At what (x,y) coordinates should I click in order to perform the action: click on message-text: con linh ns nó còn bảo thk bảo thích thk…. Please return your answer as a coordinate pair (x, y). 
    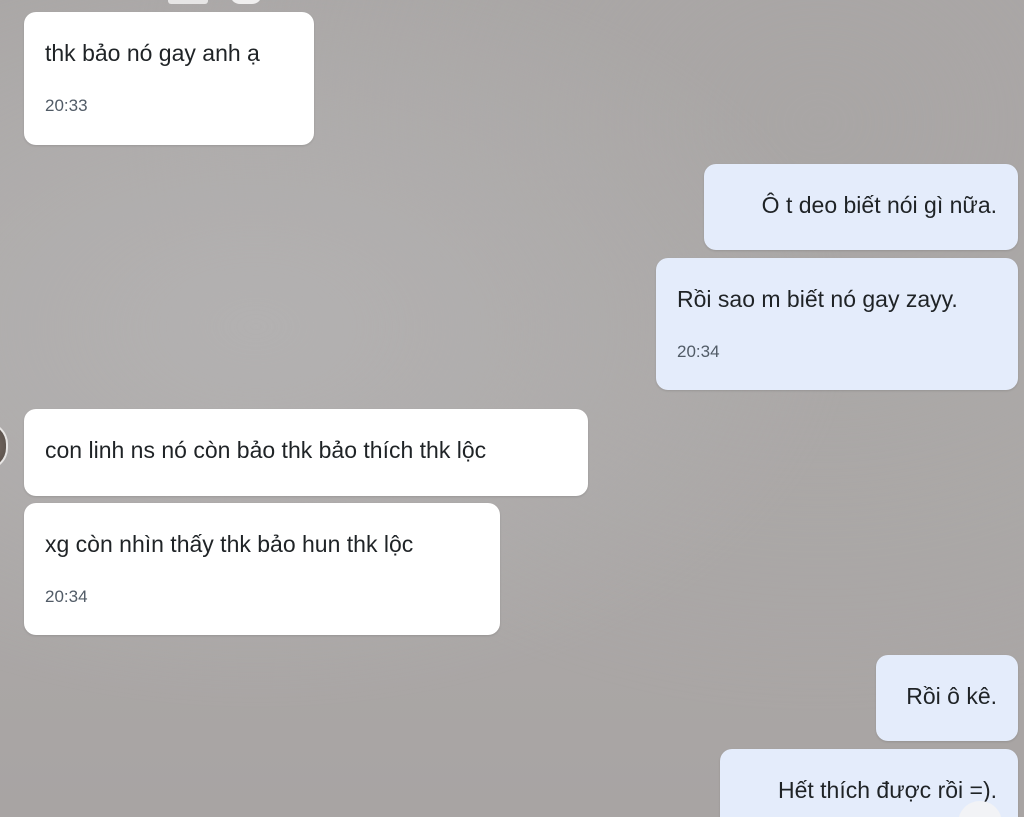
    Looking at the image, I should click on (266, 450).